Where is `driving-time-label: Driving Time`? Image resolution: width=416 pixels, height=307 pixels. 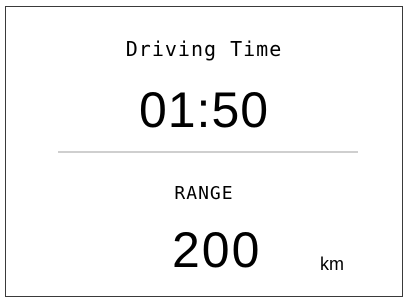
driving-time-label: Driving Time is located at coordinates (204, 49).